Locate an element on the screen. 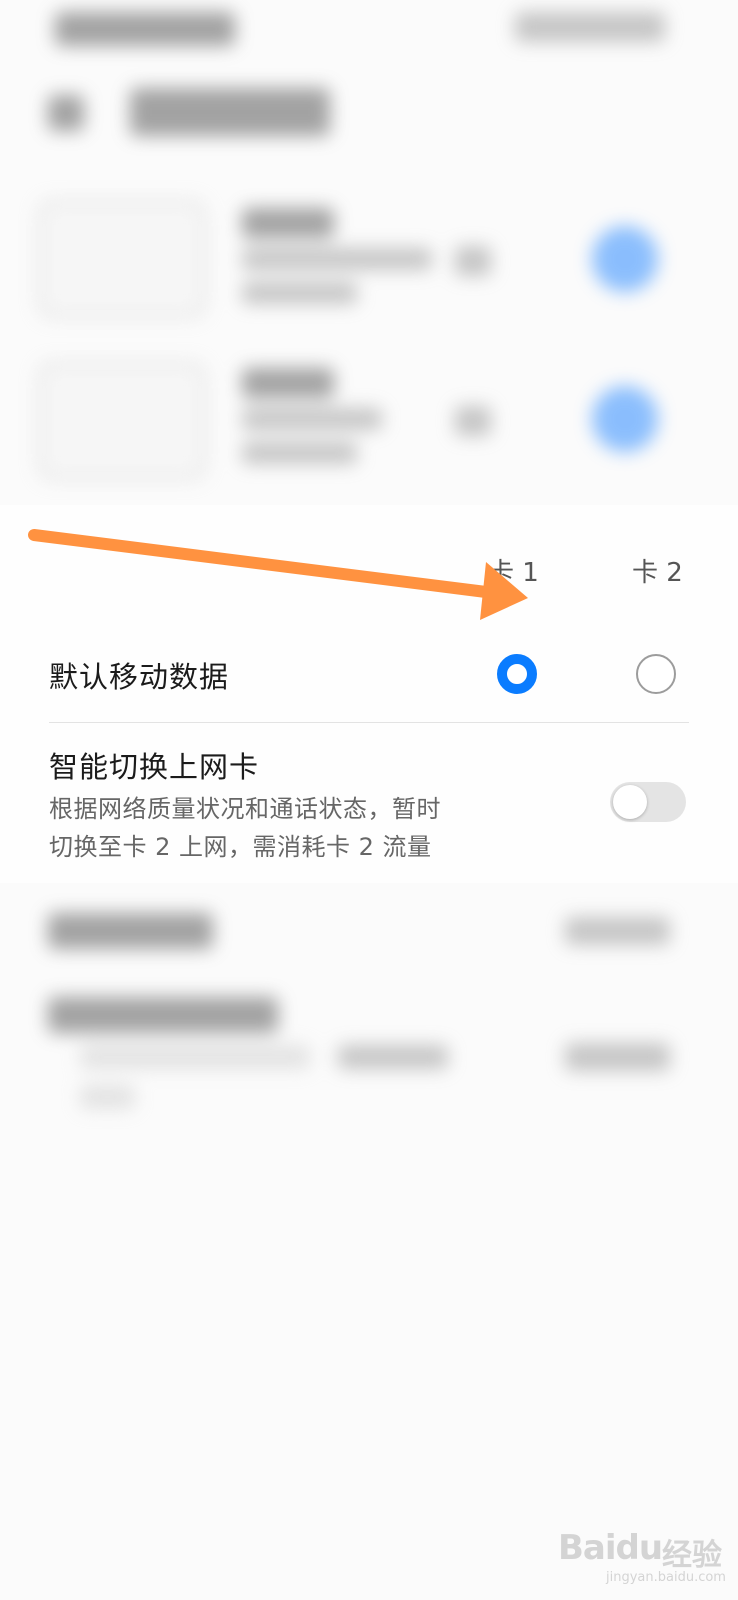  smart-switch-toggle is located at coordinates (648, 802).